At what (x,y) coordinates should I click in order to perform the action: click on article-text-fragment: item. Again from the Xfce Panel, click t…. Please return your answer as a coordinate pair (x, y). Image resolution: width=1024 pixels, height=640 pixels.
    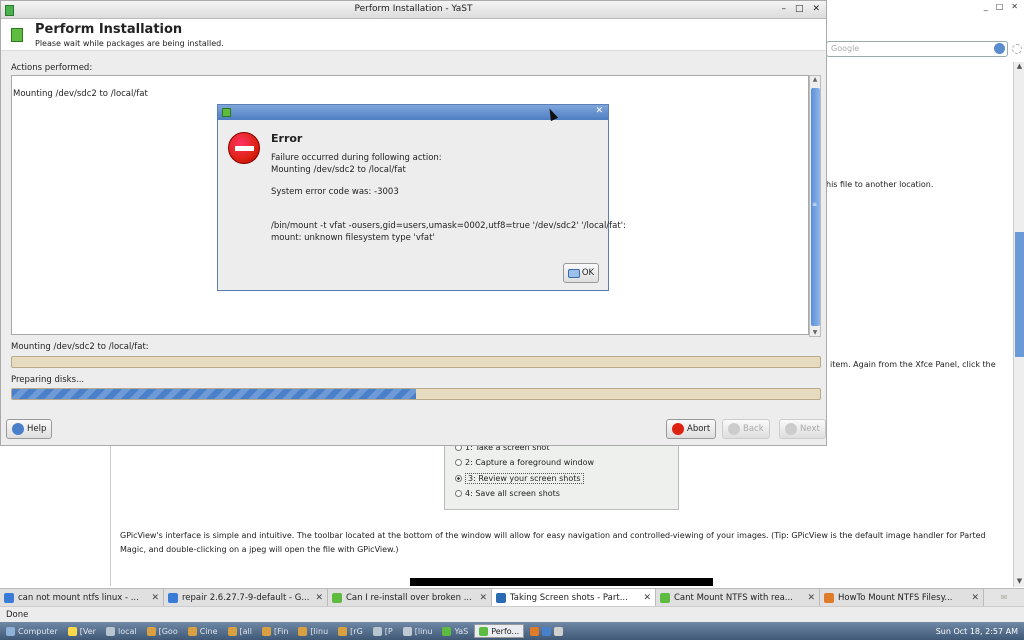
    Looking at the image, I should click on (913, 364).